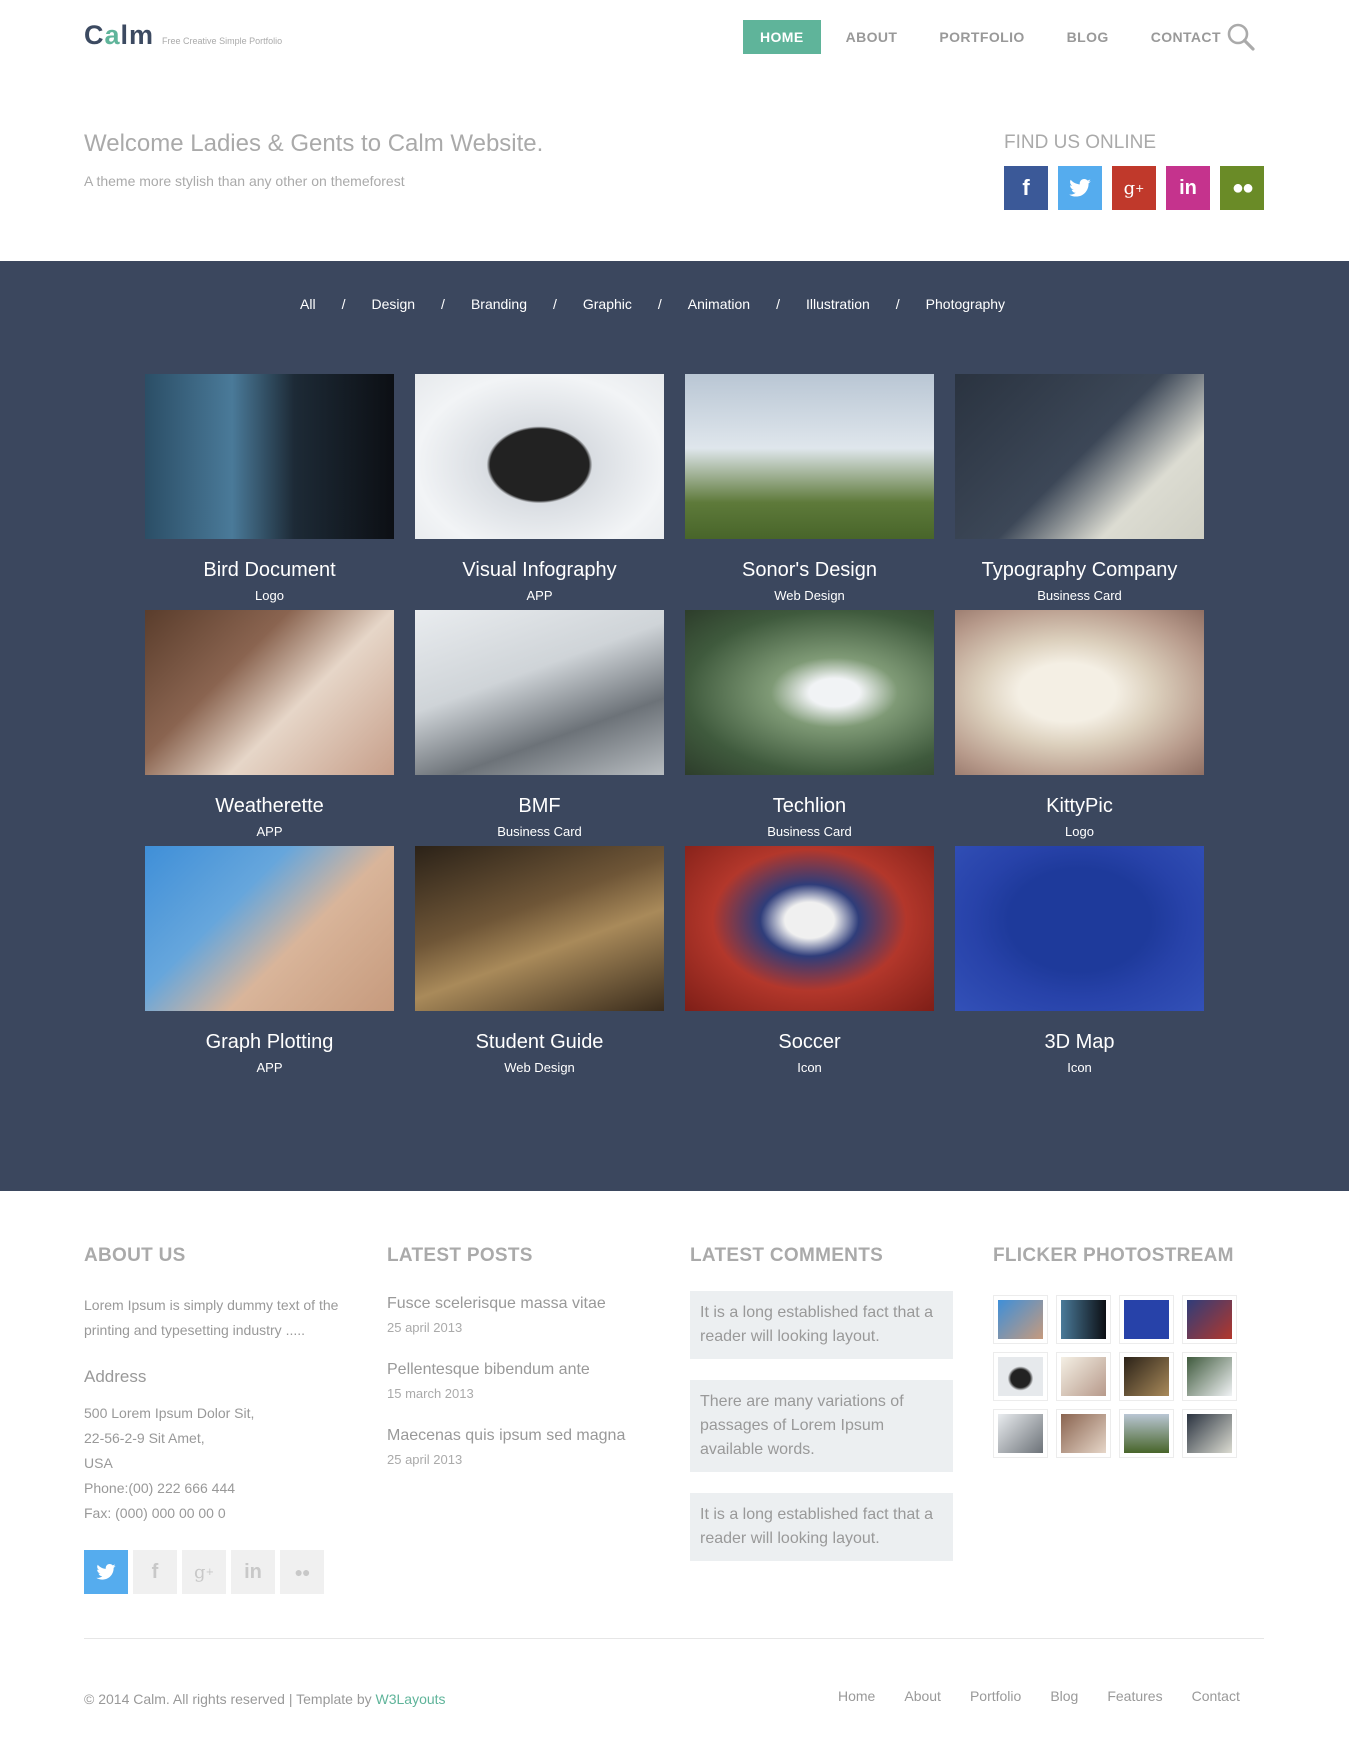 The height and width of the screenshot is (1761, 1349). What do you see at coordinates (809, 570) in the screenshot?
I see `portfolio-title: Sonor's Design` at bounding box center [809, 570].